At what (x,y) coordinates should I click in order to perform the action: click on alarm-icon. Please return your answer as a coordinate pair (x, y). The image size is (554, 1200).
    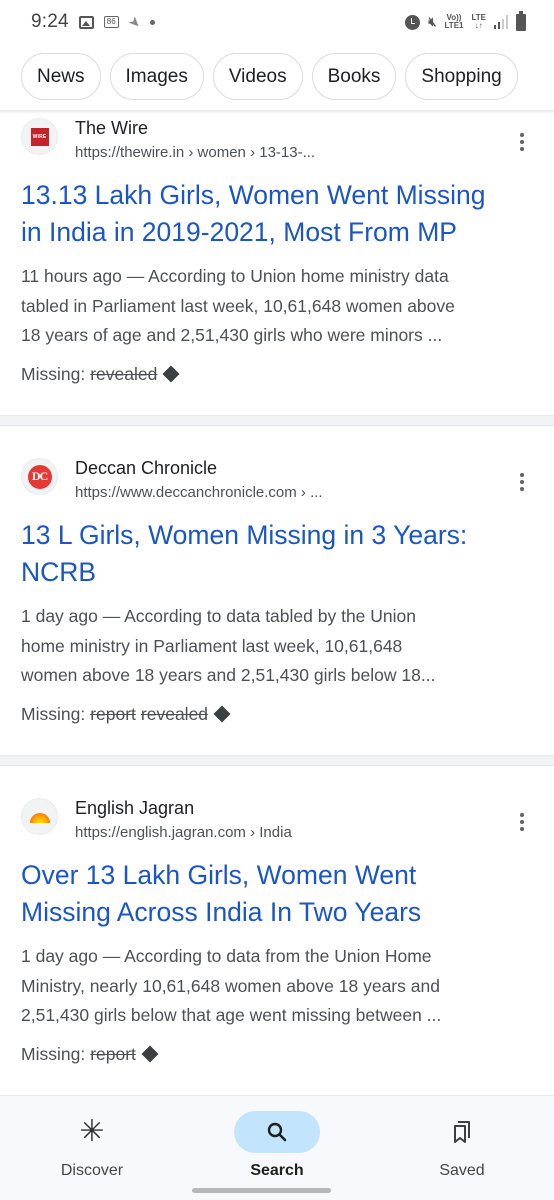
    Looking at the image, I should click on (413, 22).